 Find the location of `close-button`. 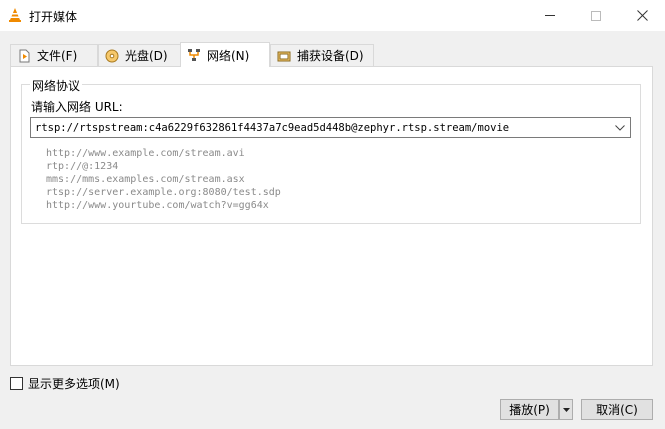

close-button is located at coordinates (642, 15).